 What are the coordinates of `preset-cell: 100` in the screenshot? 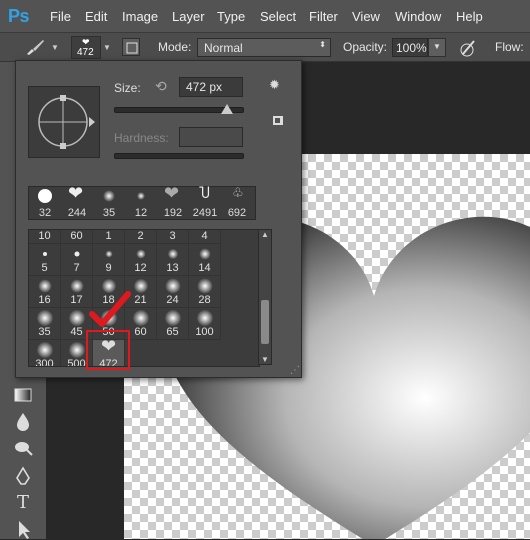 It's located at (205, 324).